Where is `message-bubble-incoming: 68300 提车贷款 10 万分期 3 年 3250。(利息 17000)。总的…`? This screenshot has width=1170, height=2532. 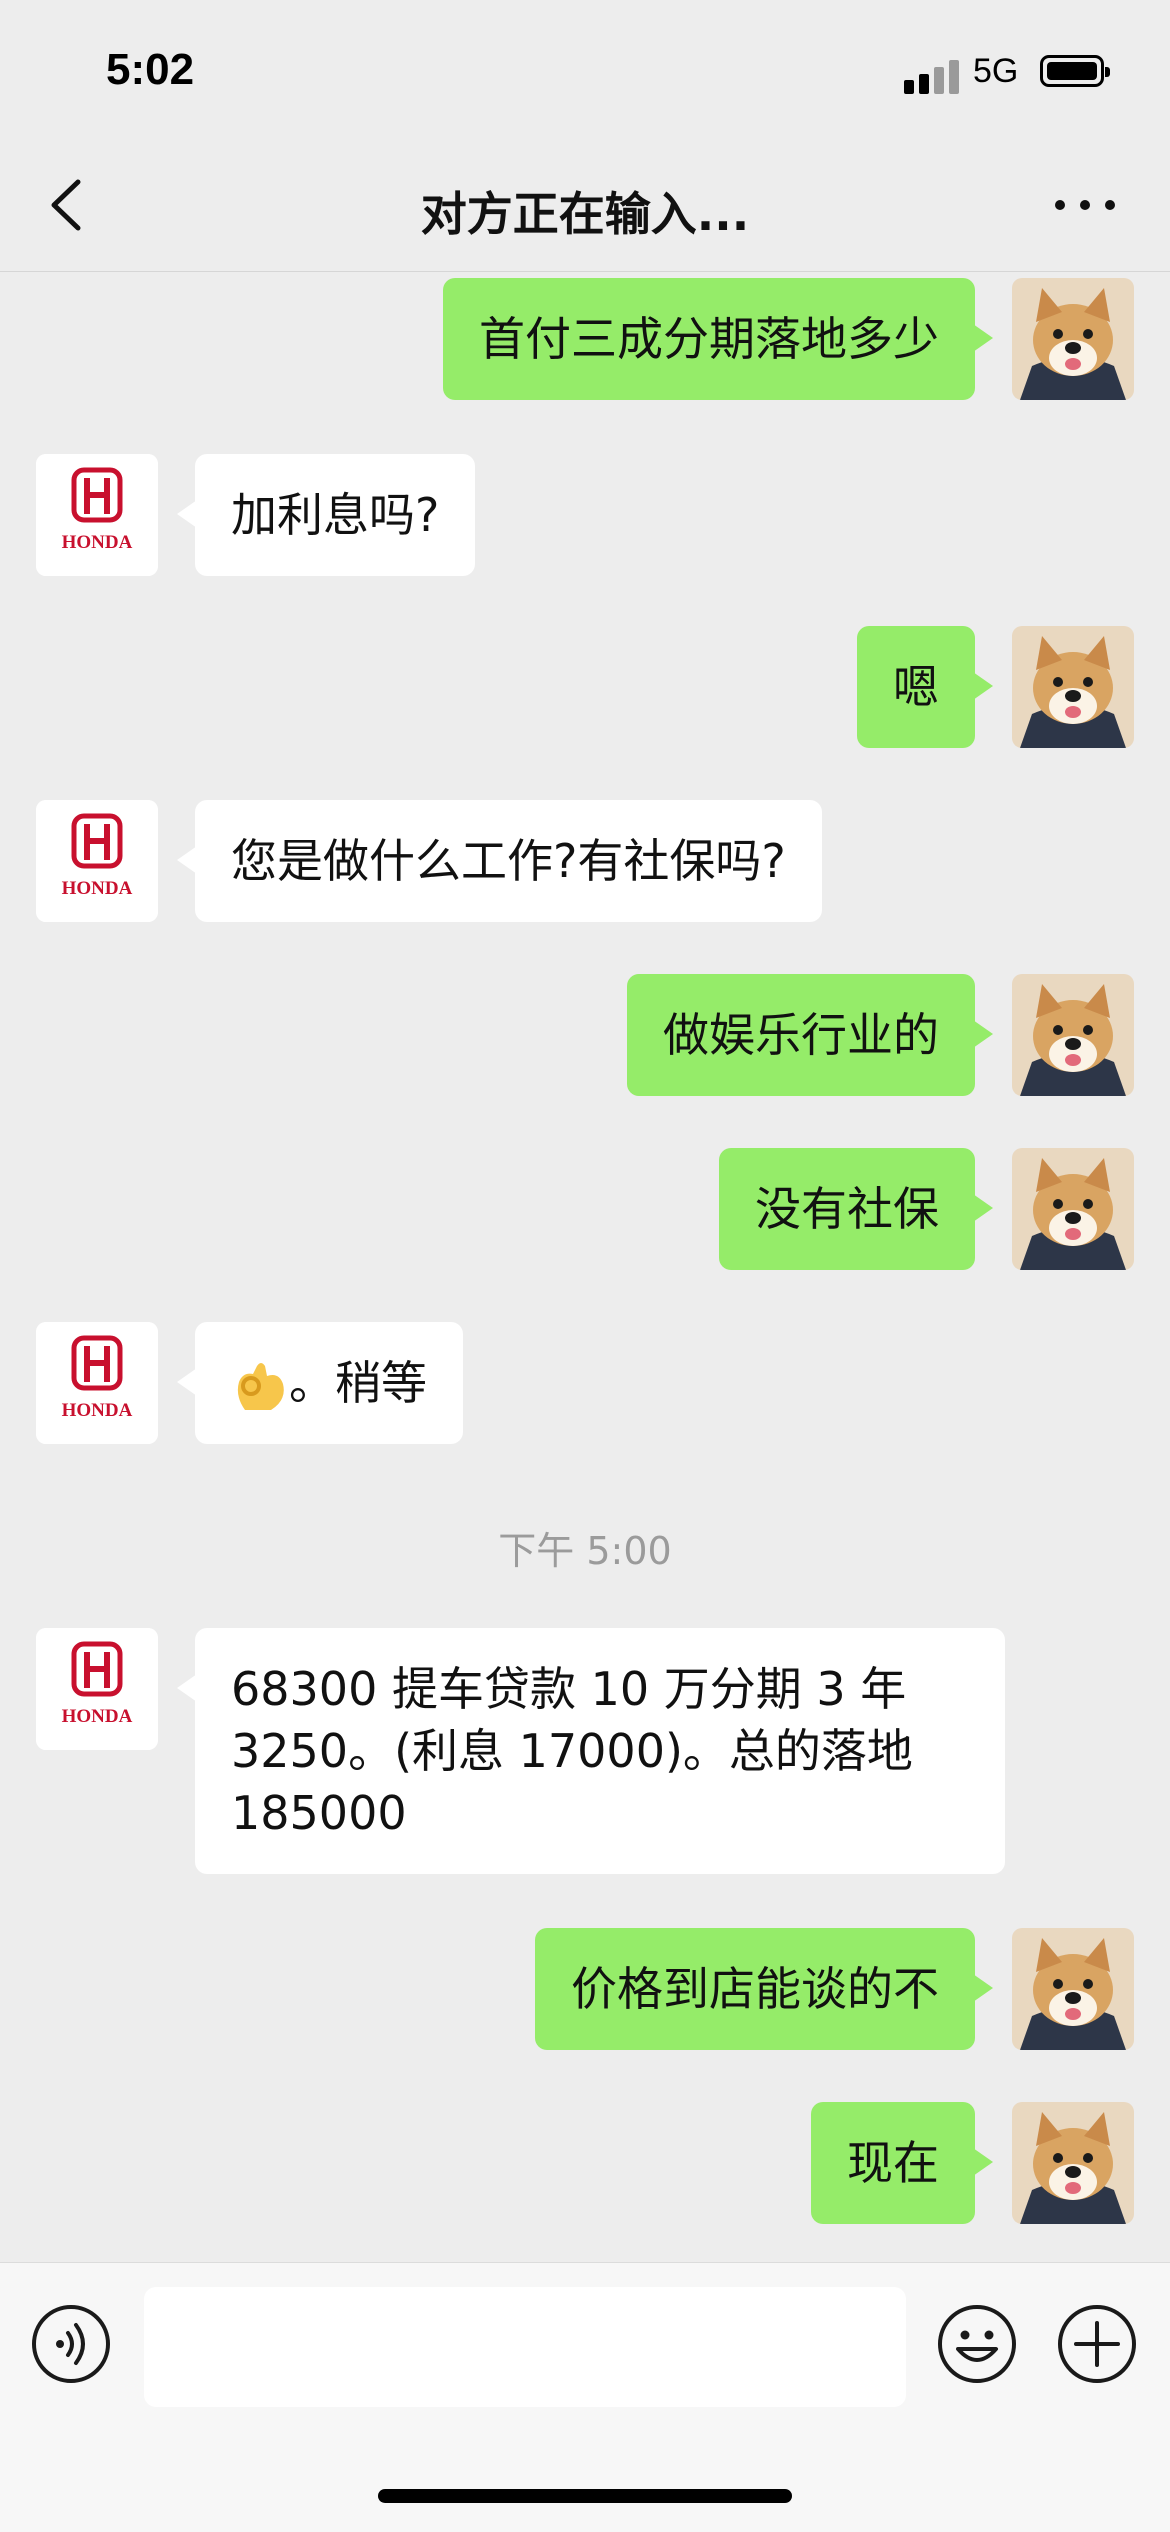
message-bubble-incoming: 68300 提车贷款 10 万分期 3 年 3250。(利息 17000)。总的… is located at coordinates (591, 1751).